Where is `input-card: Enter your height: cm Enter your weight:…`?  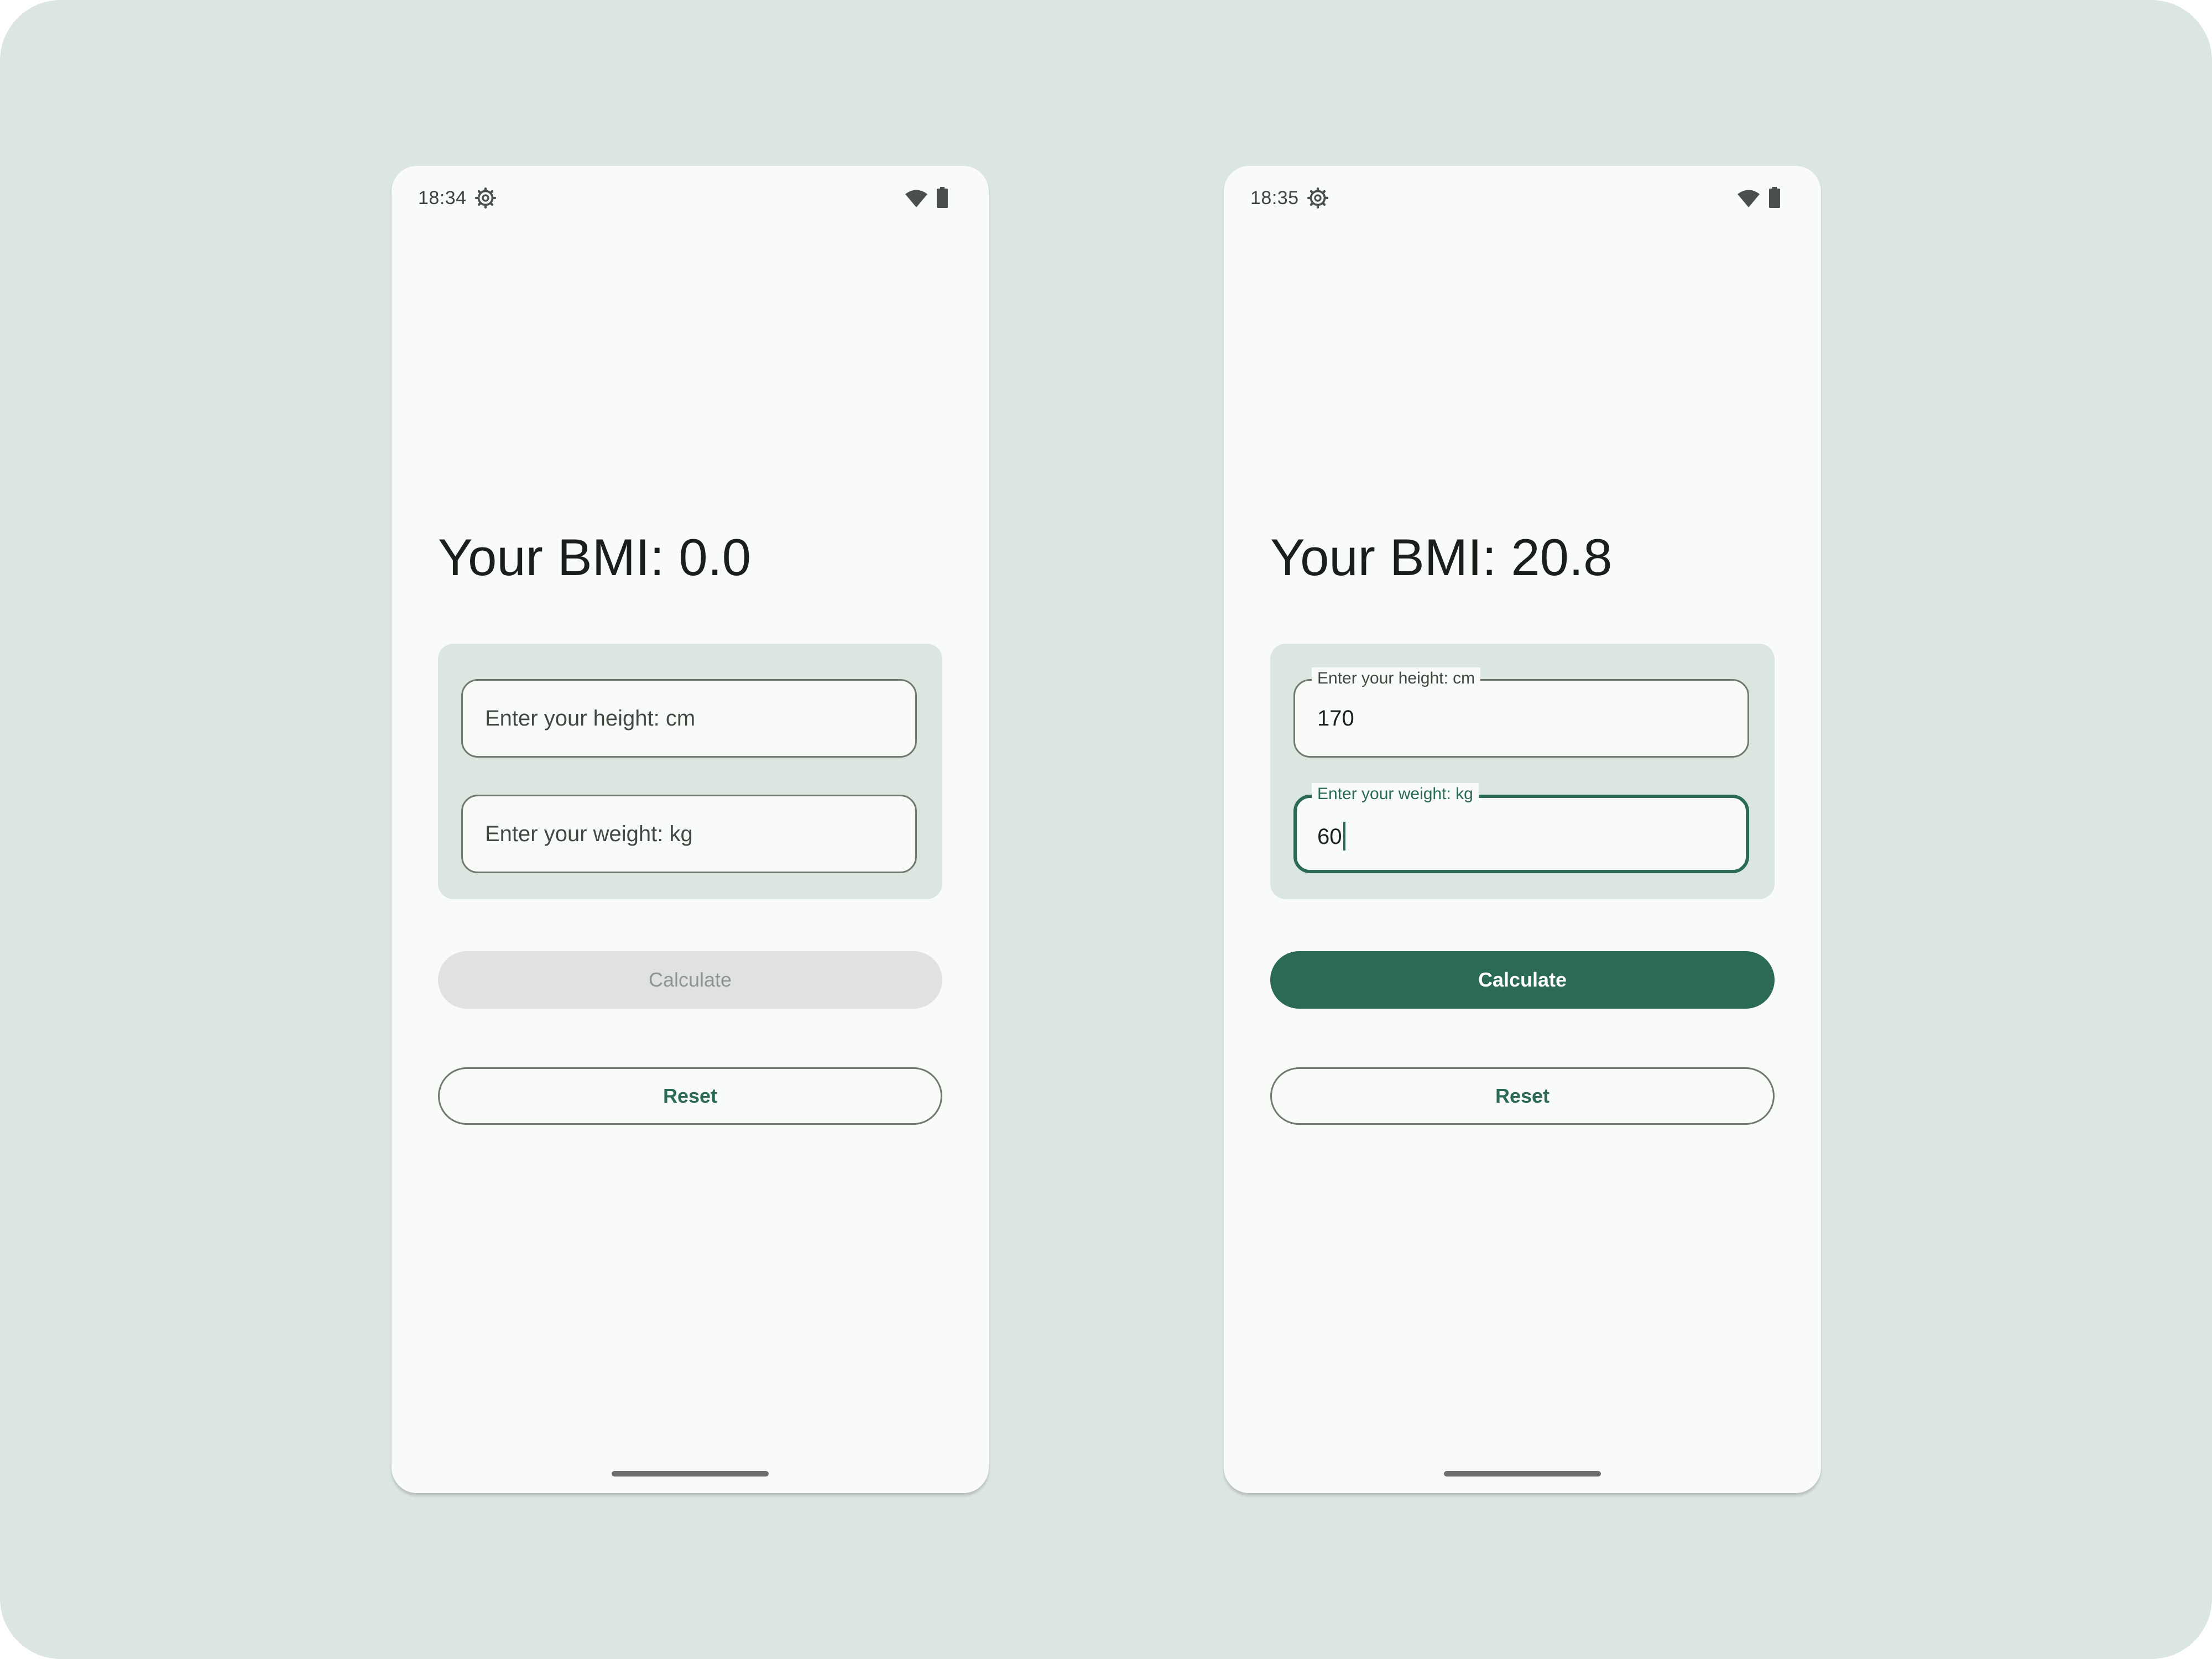
input-card: Enter your height: cm Enter your weight:… is located at coordinates (690, 772).